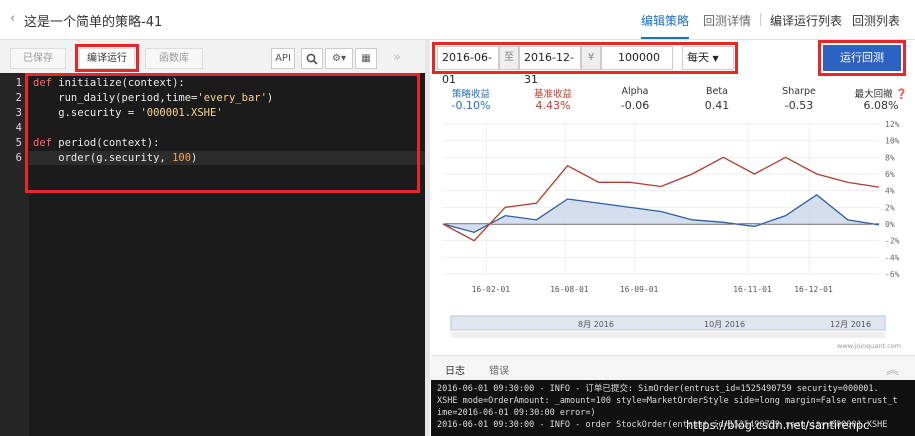  Describe the element at coordinates (890, 224) in the screenshot. I see `y-tick-label: 0%` at that location.